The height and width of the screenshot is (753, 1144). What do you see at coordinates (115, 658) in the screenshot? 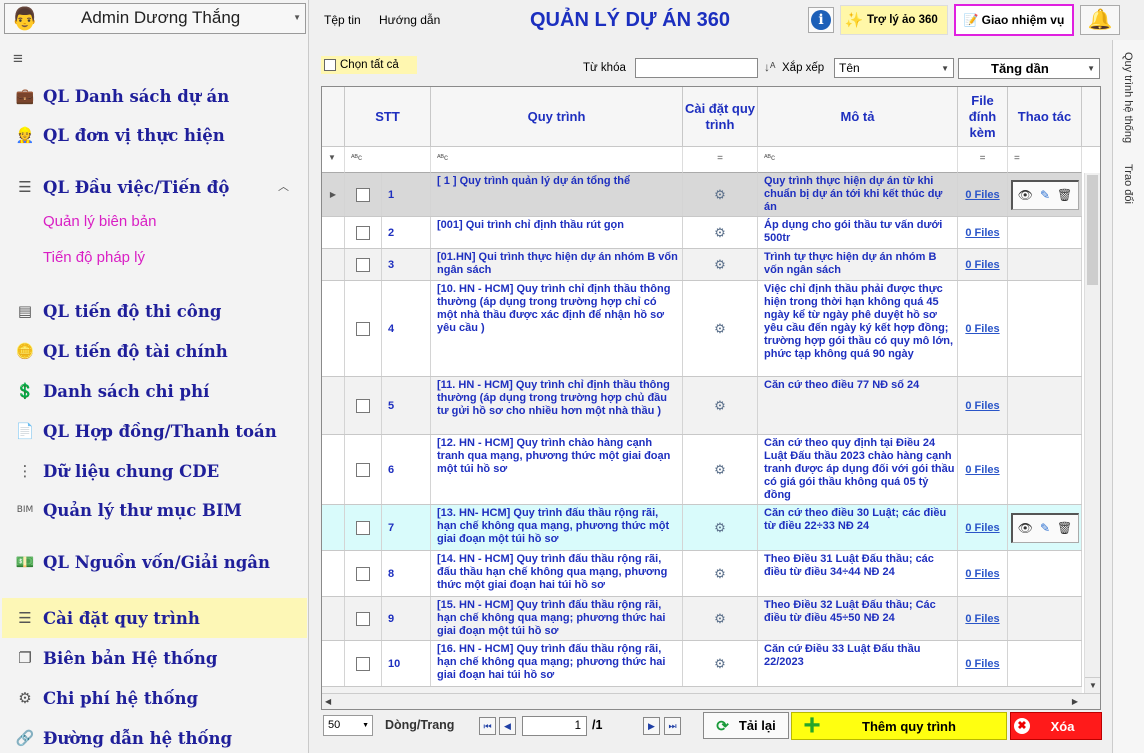
I see `sidebar-item-system-minutes: ❐ Biên bản Hệ thống` at bounding box center [115, 658].